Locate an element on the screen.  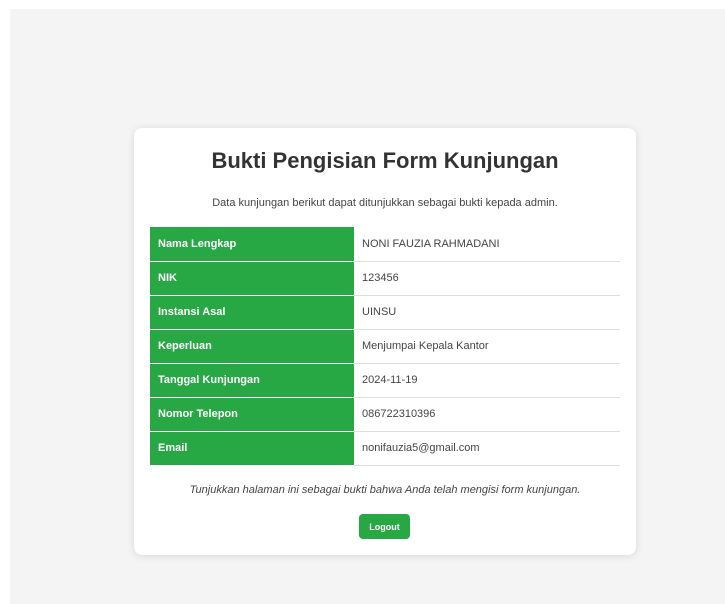
row-value: 2024-11-19 is located at coordinates (487, 380).